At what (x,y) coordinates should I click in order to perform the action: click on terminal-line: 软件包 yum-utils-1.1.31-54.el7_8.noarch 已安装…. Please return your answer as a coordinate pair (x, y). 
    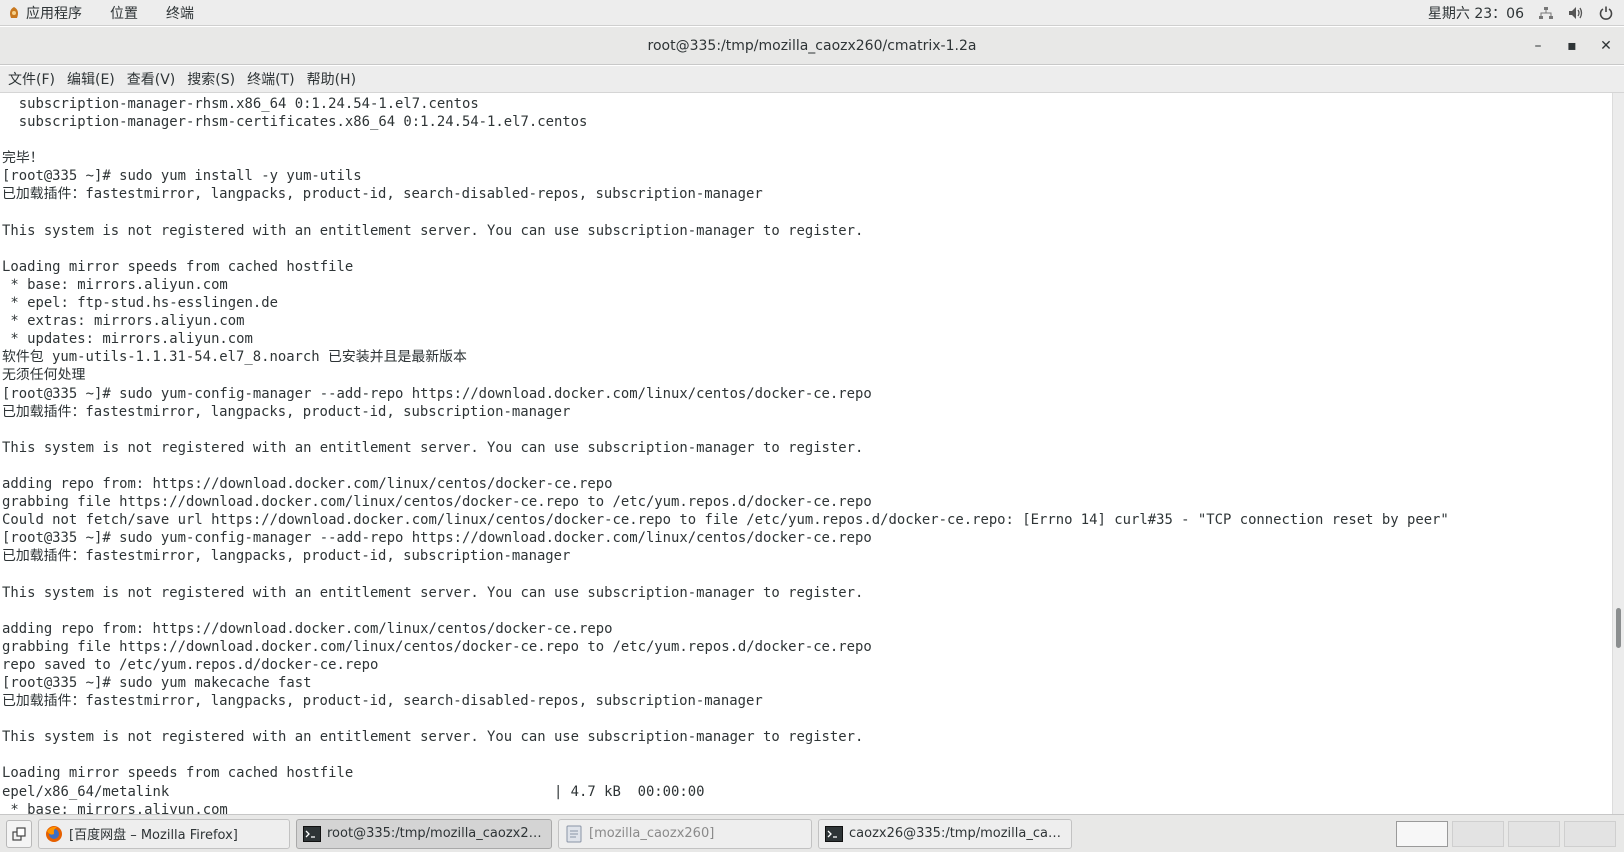
    Looking at the image, I should click on (234, 357).